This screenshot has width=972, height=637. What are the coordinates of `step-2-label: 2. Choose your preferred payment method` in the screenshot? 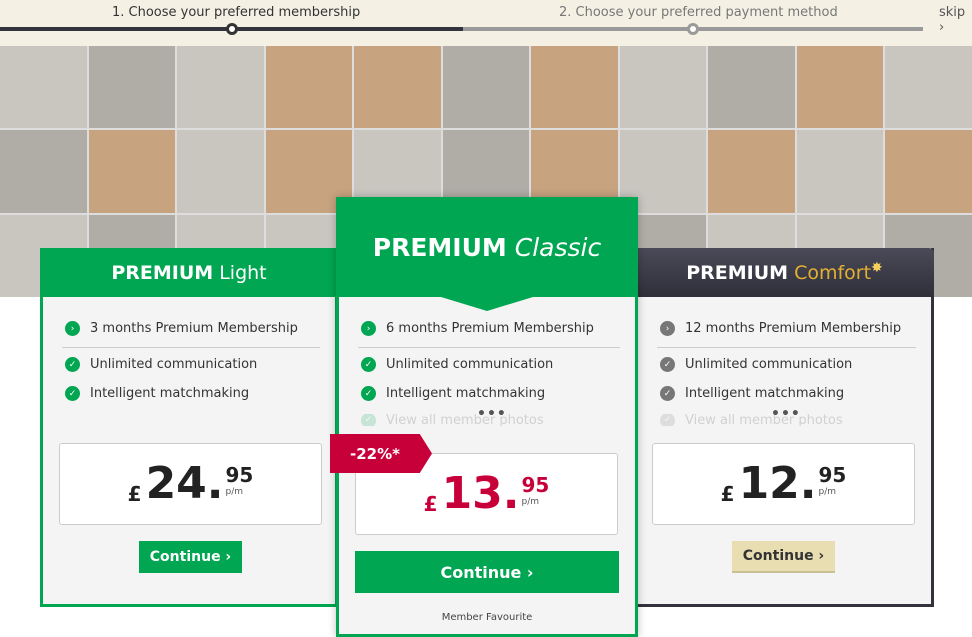 It's located at (698, 12).